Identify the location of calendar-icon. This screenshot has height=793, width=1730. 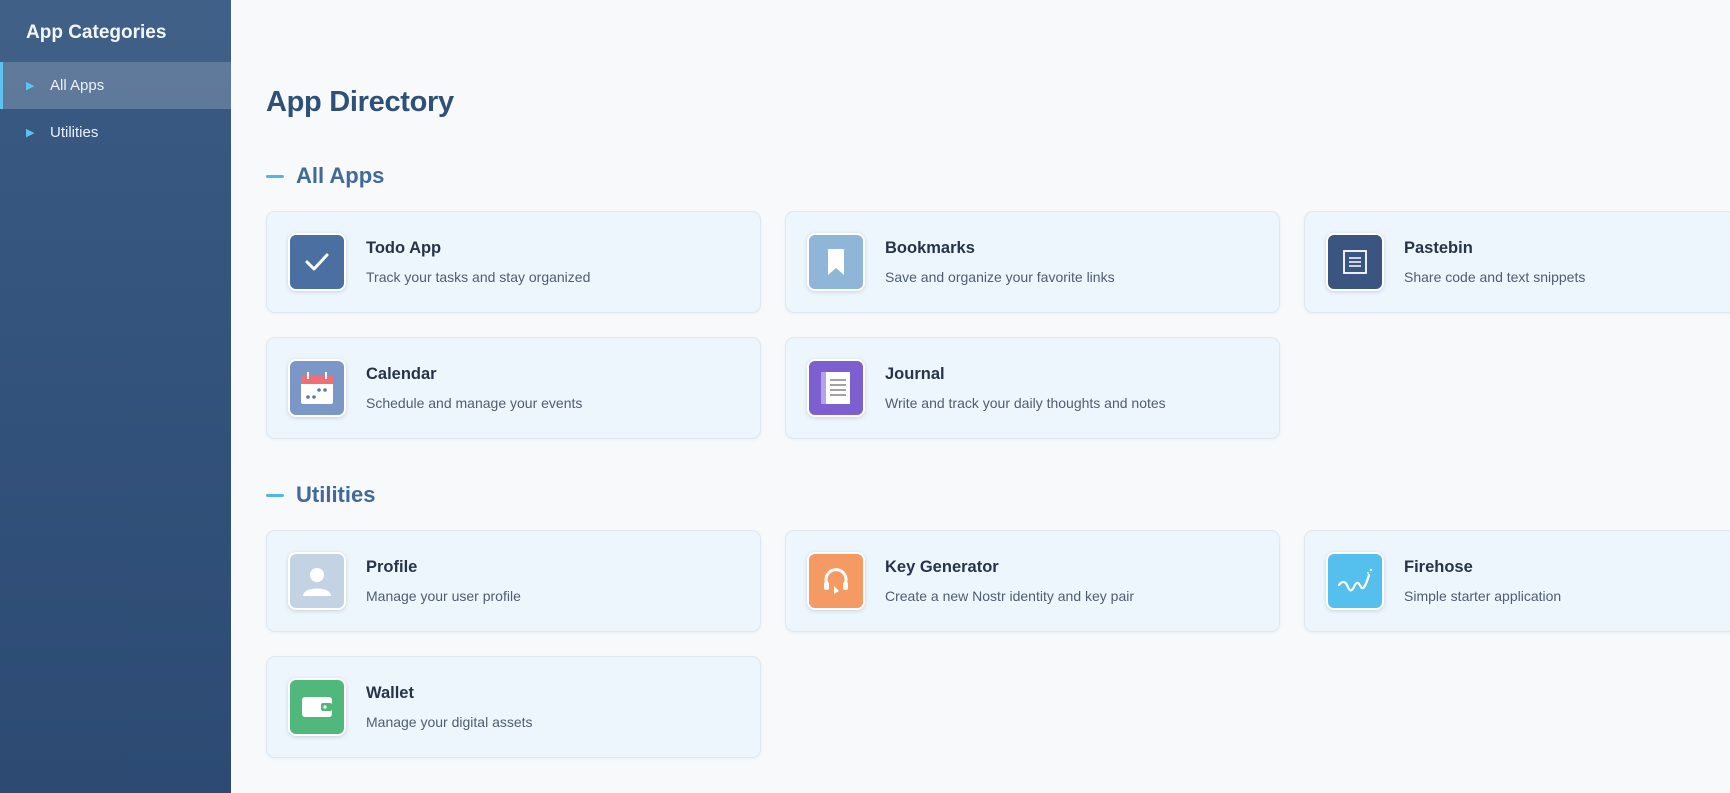
(317, 388).